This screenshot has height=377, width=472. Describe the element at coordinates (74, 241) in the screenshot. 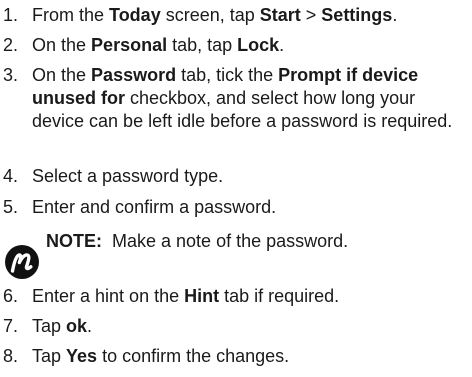

I see `note-label: NOTE:` at that location.